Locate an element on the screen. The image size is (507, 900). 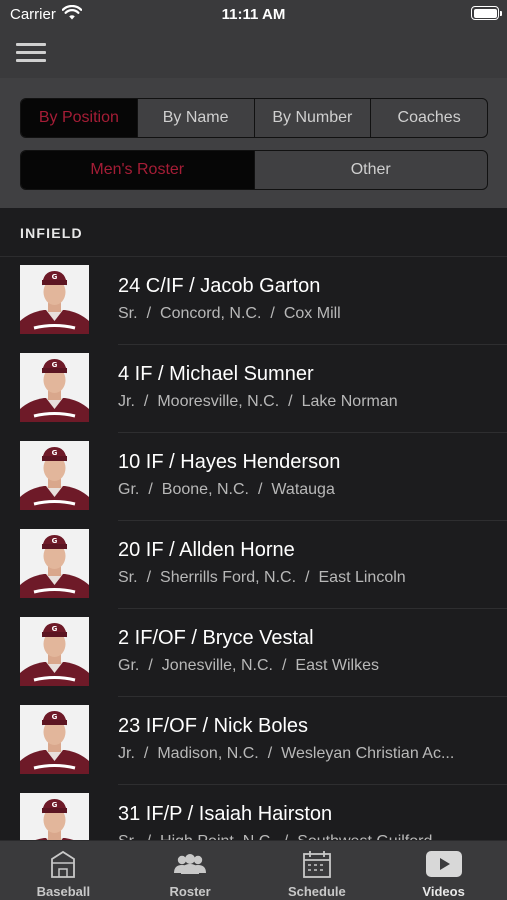
tab-by-position: By Position is located at coordinates (79, 118).